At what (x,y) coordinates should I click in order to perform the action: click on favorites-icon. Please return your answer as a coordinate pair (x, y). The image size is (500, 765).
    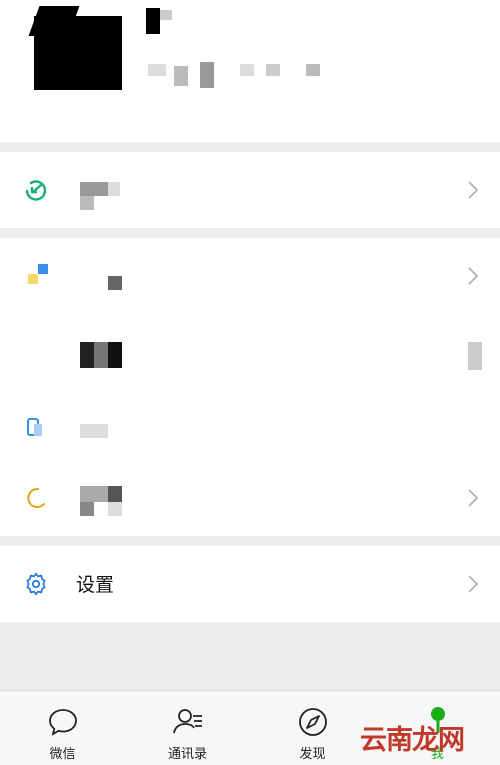
    Looking at the image, I should click on (38, 274).